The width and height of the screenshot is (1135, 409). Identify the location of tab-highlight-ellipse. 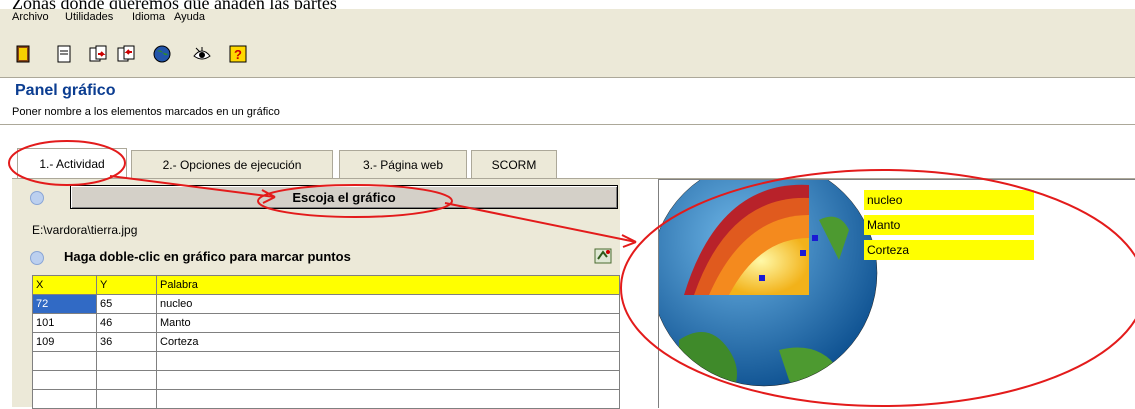
(67, 163).